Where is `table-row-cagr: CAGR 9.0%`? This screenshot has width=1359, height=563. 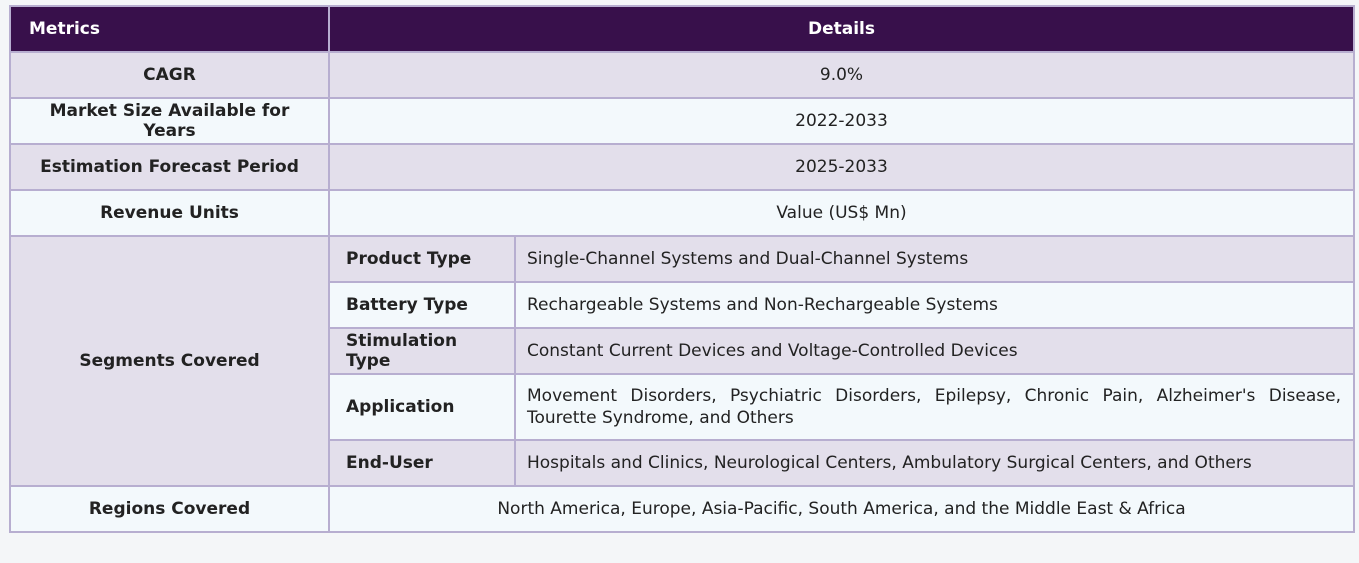 table-row-cagr: CAGR 9.0% is located at coordinates (682, 75).